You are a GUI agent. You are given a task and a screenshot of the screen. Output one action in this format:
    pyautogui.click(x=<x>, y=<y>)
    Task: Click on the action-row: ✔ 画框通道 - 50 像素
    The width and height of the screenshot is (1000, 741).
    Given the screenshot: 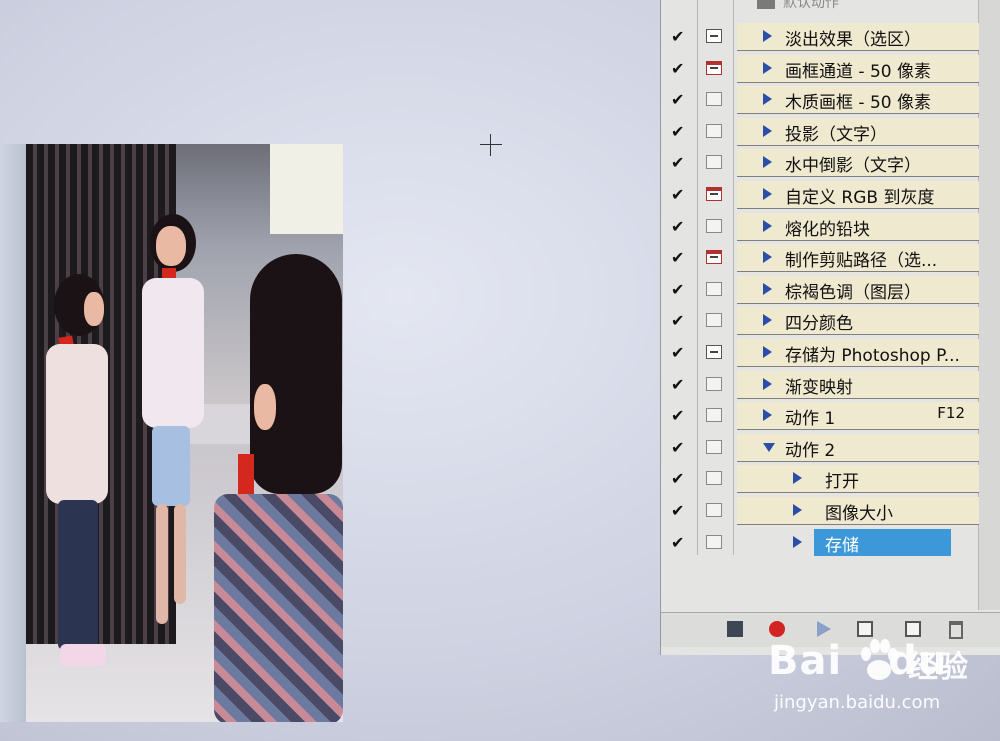 What is the action you would take?
    pyautogui.click(x=820, y=68)
    